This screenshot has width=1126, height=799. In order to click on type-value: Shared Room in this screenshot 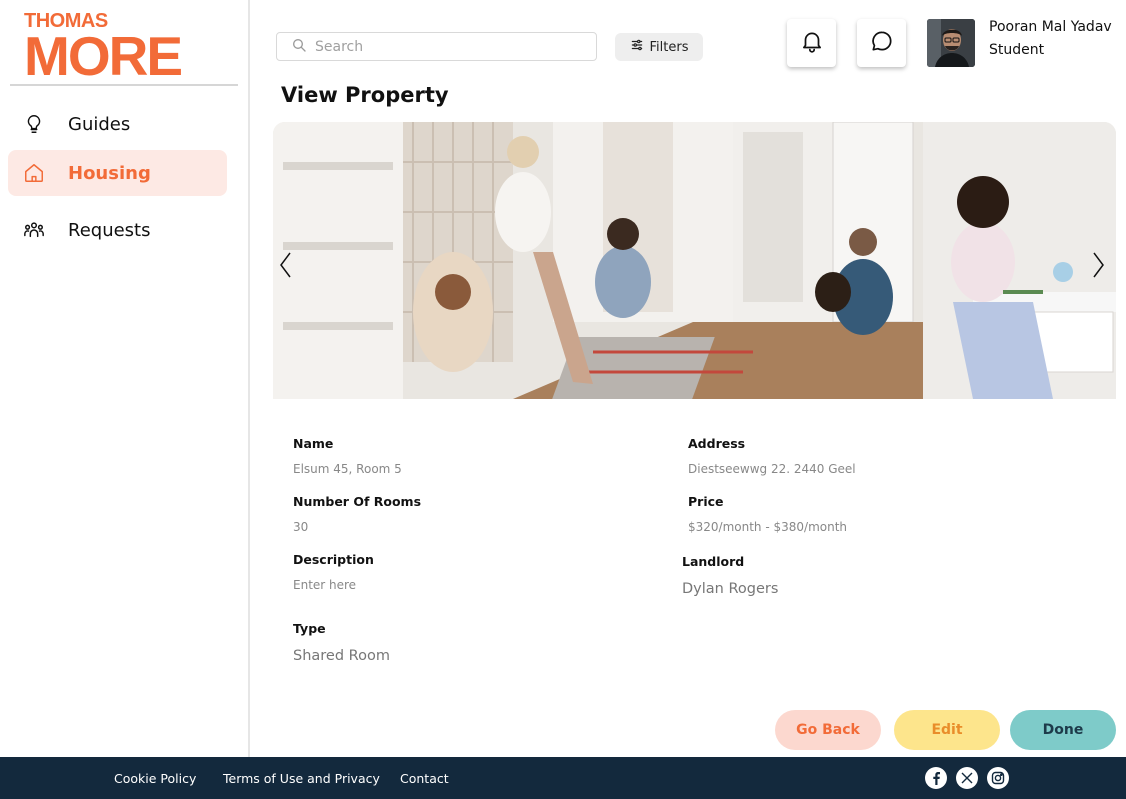, I will do `click(341, 656)`.